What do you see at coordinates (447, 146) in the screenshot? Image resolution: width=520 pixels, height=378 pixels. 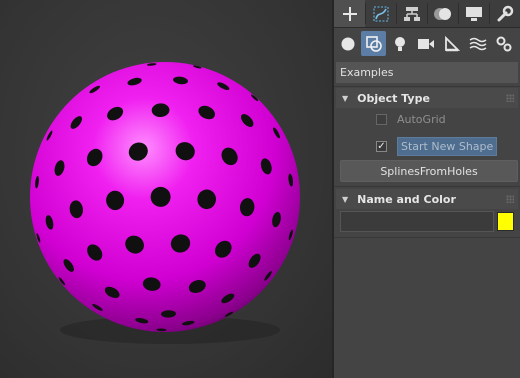 I see `start-new-shape-label: Start New Shape` at bounding box center [447, 146].